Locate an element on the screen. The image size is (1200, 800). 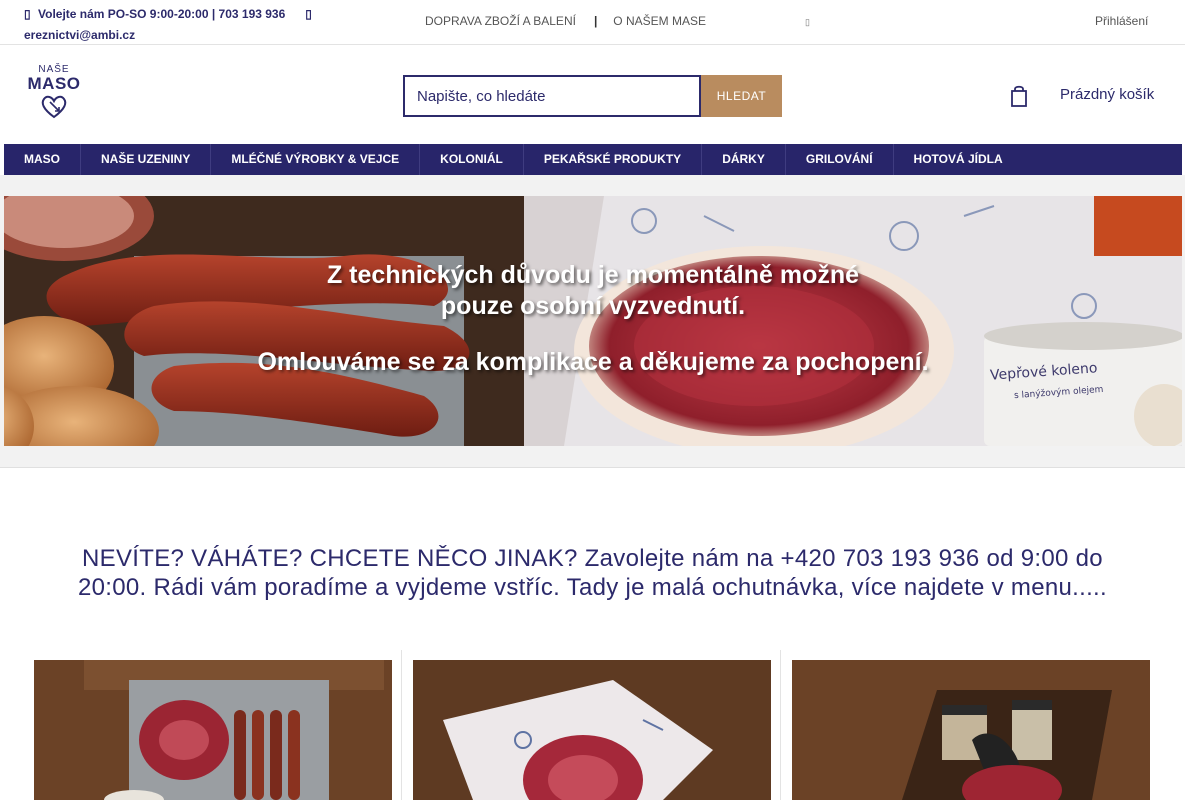
cart-icon is located at coordinates (1019, 96).